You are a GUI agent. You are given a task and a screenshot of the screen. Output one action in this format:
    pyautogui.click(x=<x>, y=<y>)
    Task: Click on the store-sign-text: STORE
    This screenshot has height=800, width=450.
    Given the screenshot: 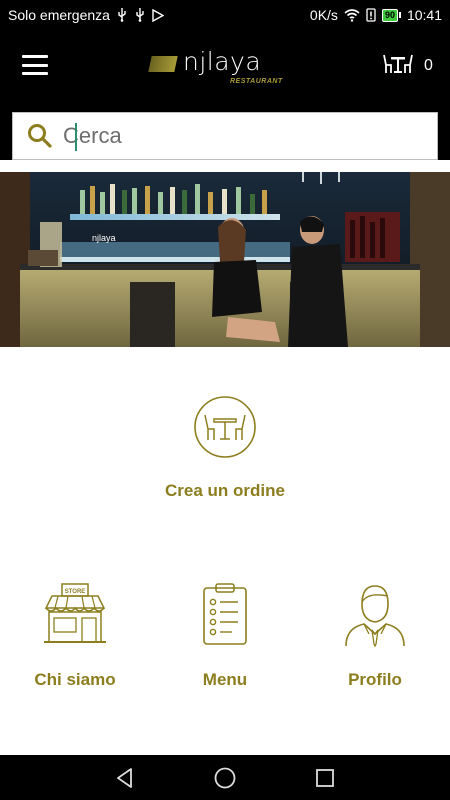 What is the action you would take?
    pyautogui.click(x=75, y=592)
    